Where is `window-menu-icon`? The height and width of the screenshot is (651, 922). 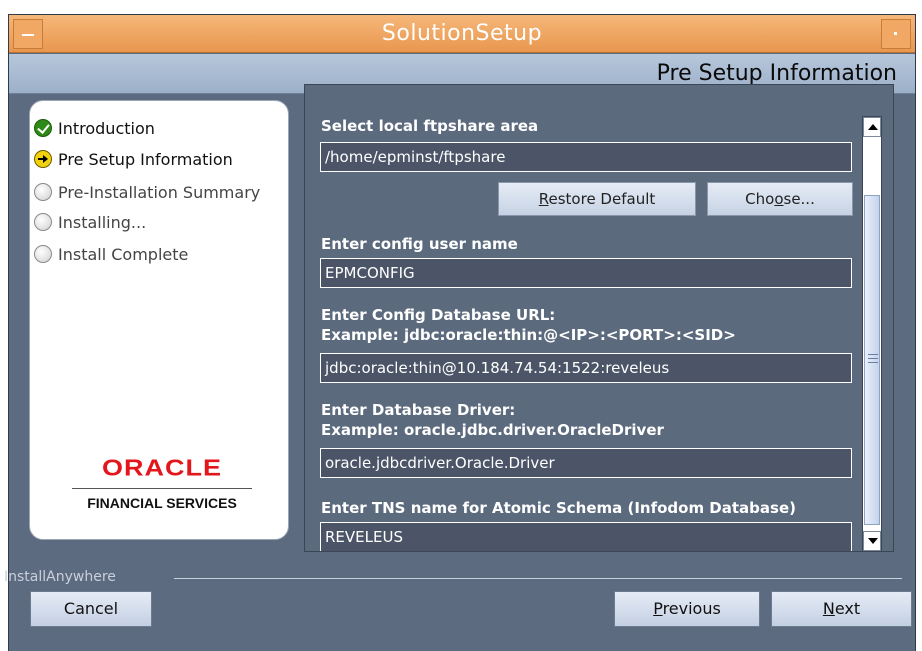
window-menu-icon is located at coordinates (896, 34).